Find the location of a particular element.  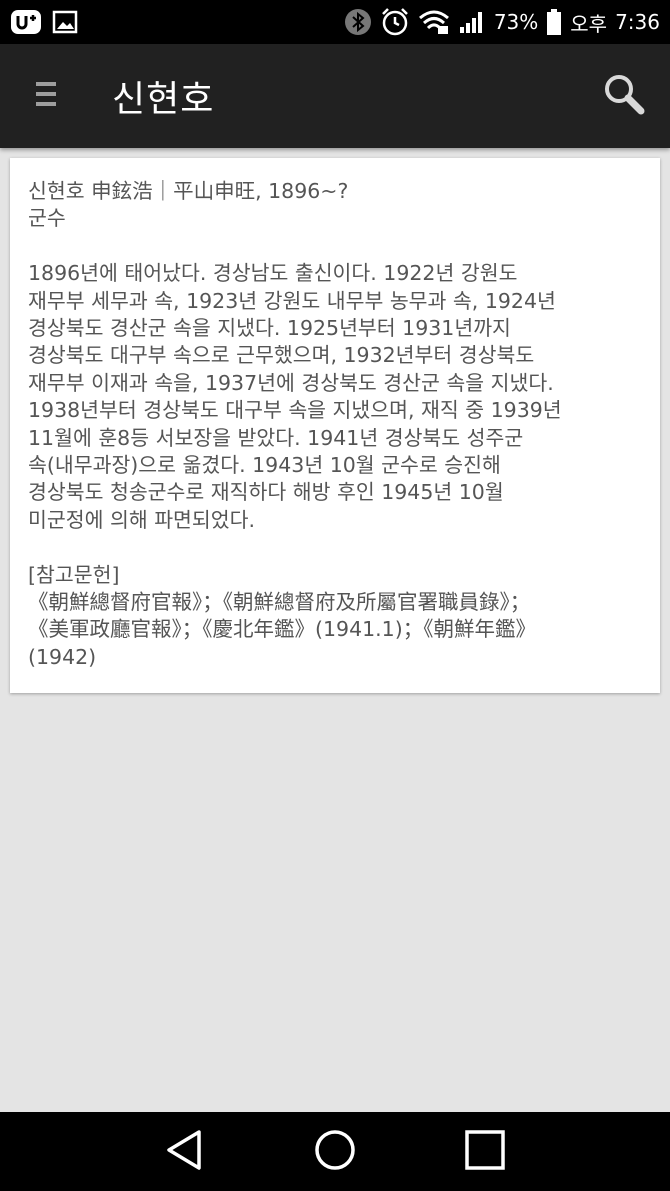

ampm-text: 오후 is located at coordinates (589, 23).